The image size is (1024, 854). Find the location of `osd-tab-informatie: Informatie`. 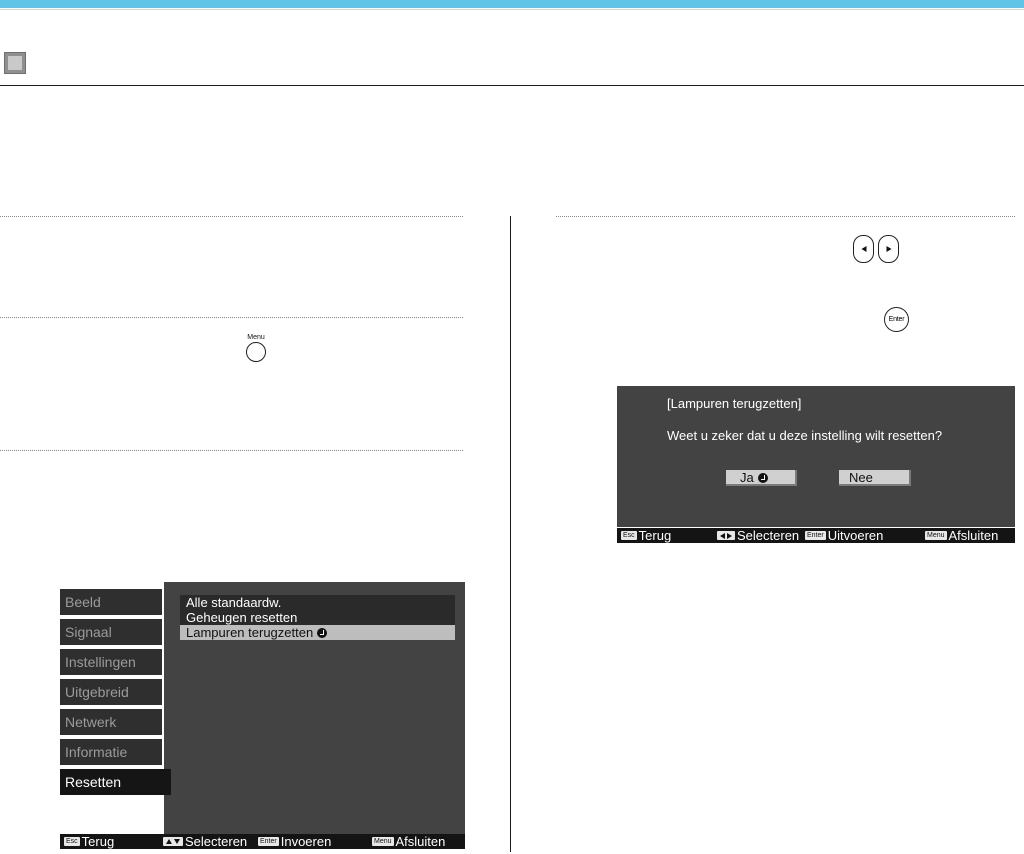

osd-tab-informatie: Informatie is located at coordinates (111, 752).